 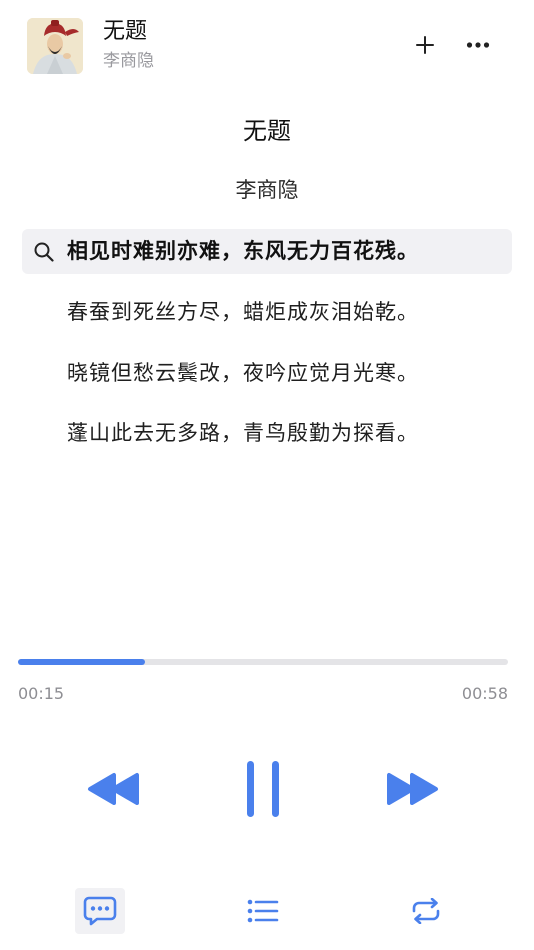 I want to click on header: 无题 李商隐, so click(x=267, y=46).